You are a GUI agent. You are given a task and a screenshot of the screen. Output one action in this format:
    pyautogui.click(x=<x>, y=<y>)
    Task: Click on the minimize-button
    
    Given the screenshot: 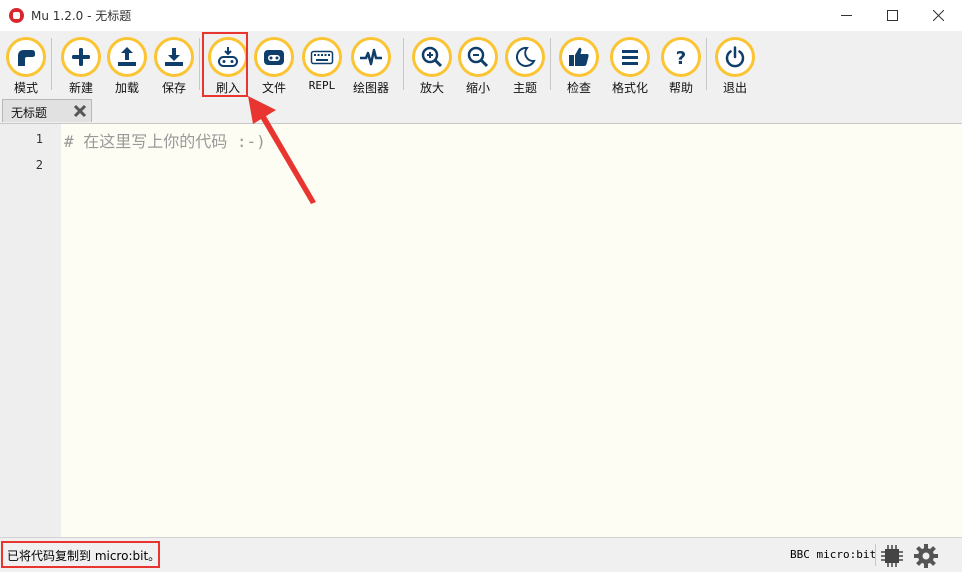 What is the action you would take?
    pyautogui.click(x=846, y=15)
    